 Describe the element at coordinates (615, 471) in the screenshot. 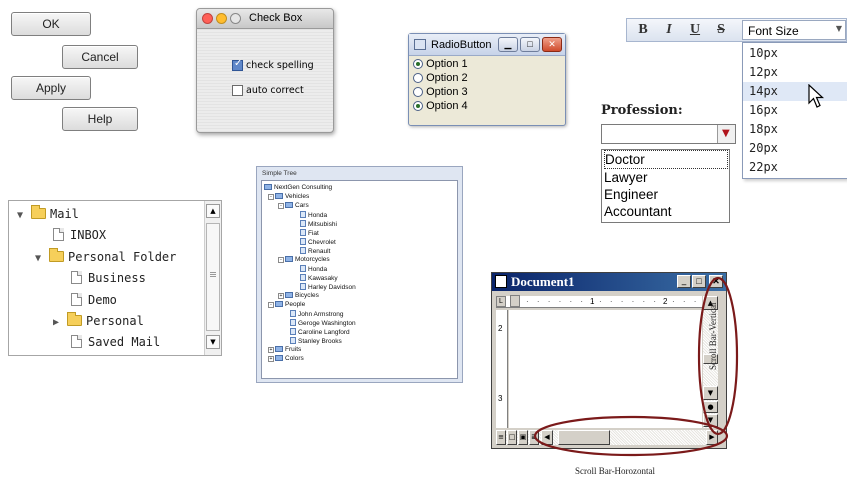

I see `horizontal-scrollbar-annotation: Scroll Bar-Horozontal` at that location.